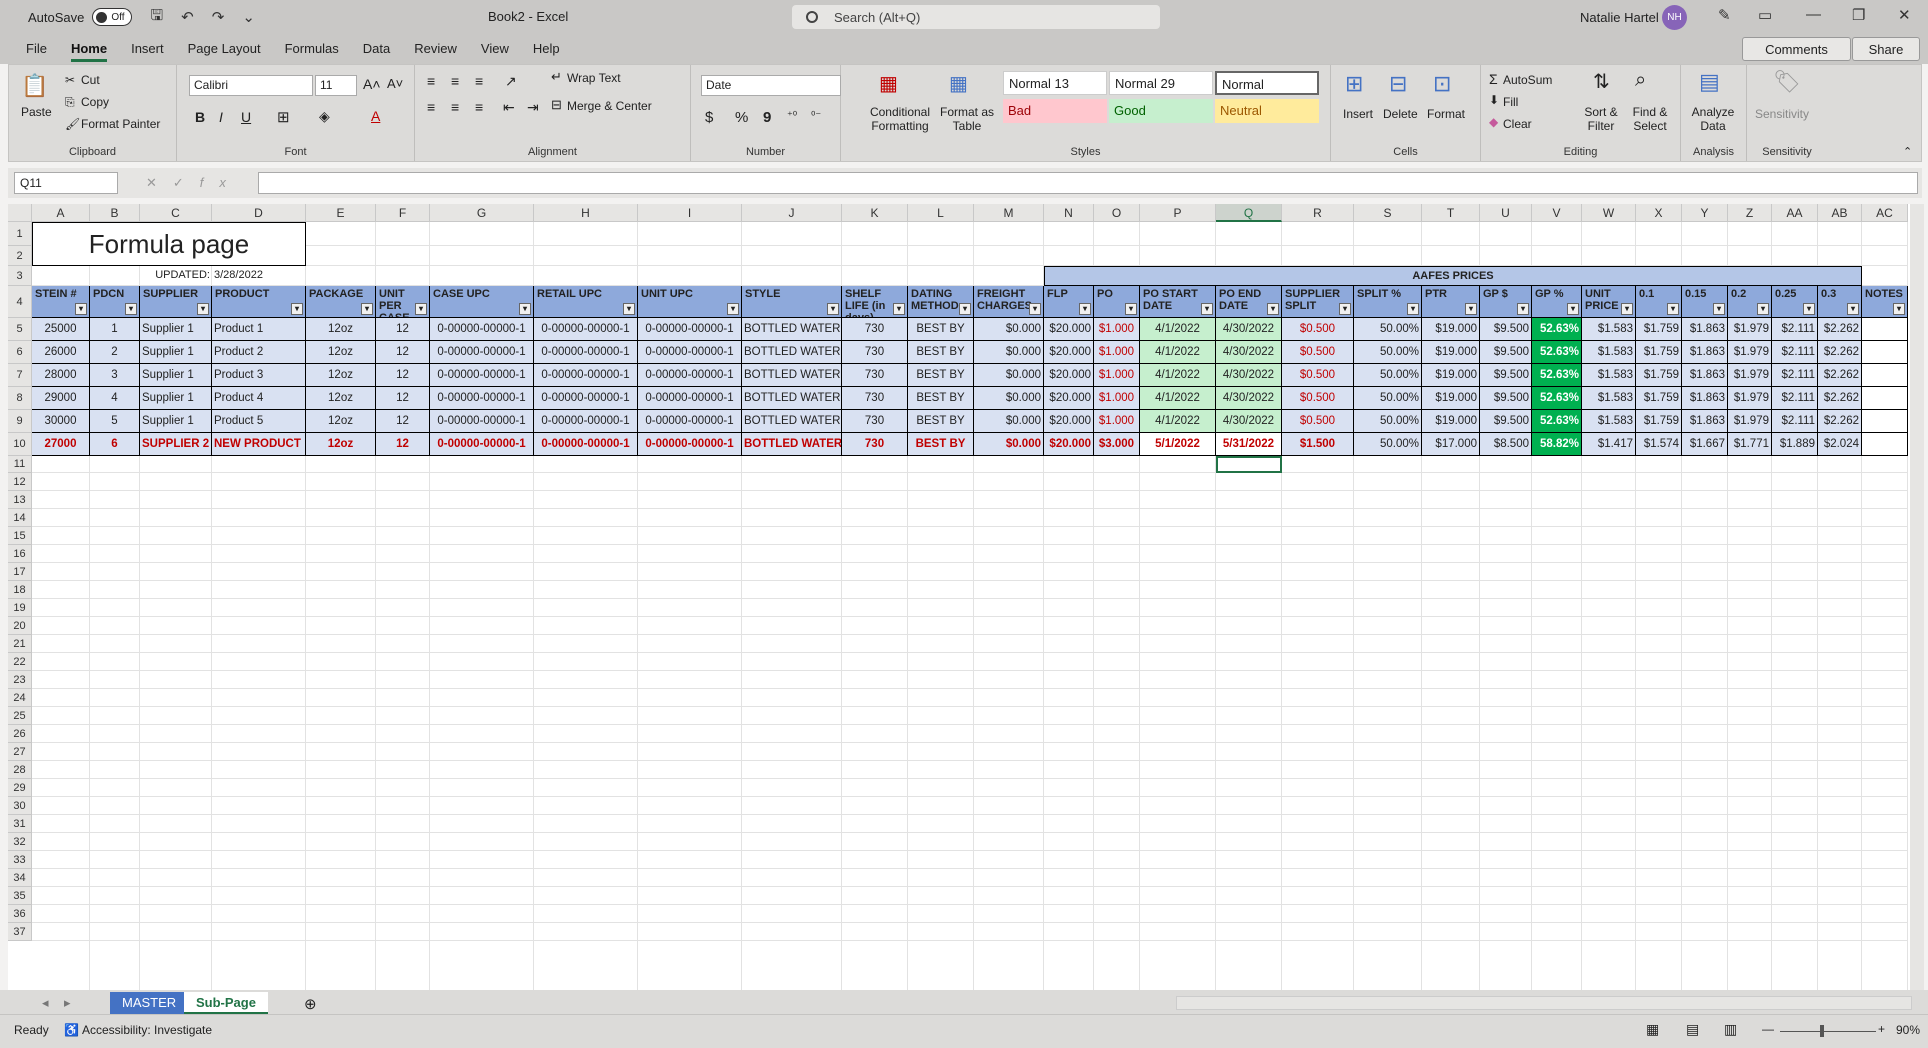 The width and height of the screenshot is (1928, 1048). I want to click on cell-f7: 12, so click(403, 375).